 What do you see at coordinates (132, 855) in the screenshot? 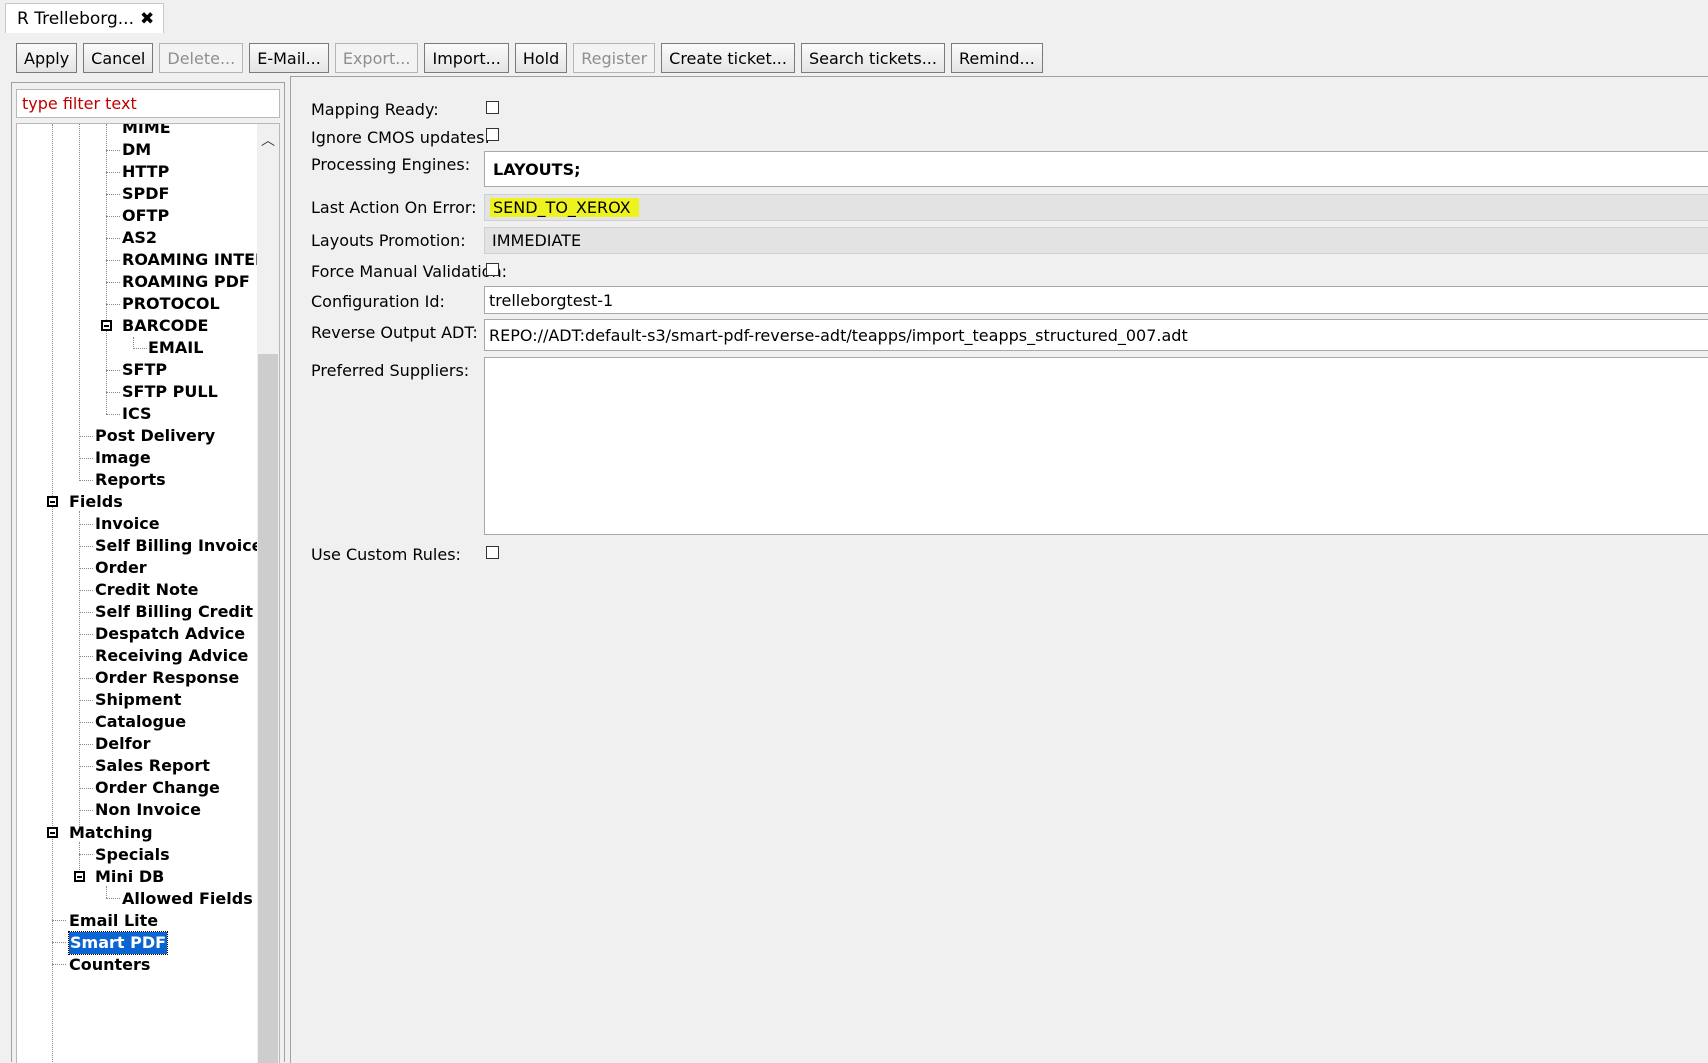
I see `tree-node-specials: Specials` at bounding box center [132, 855].